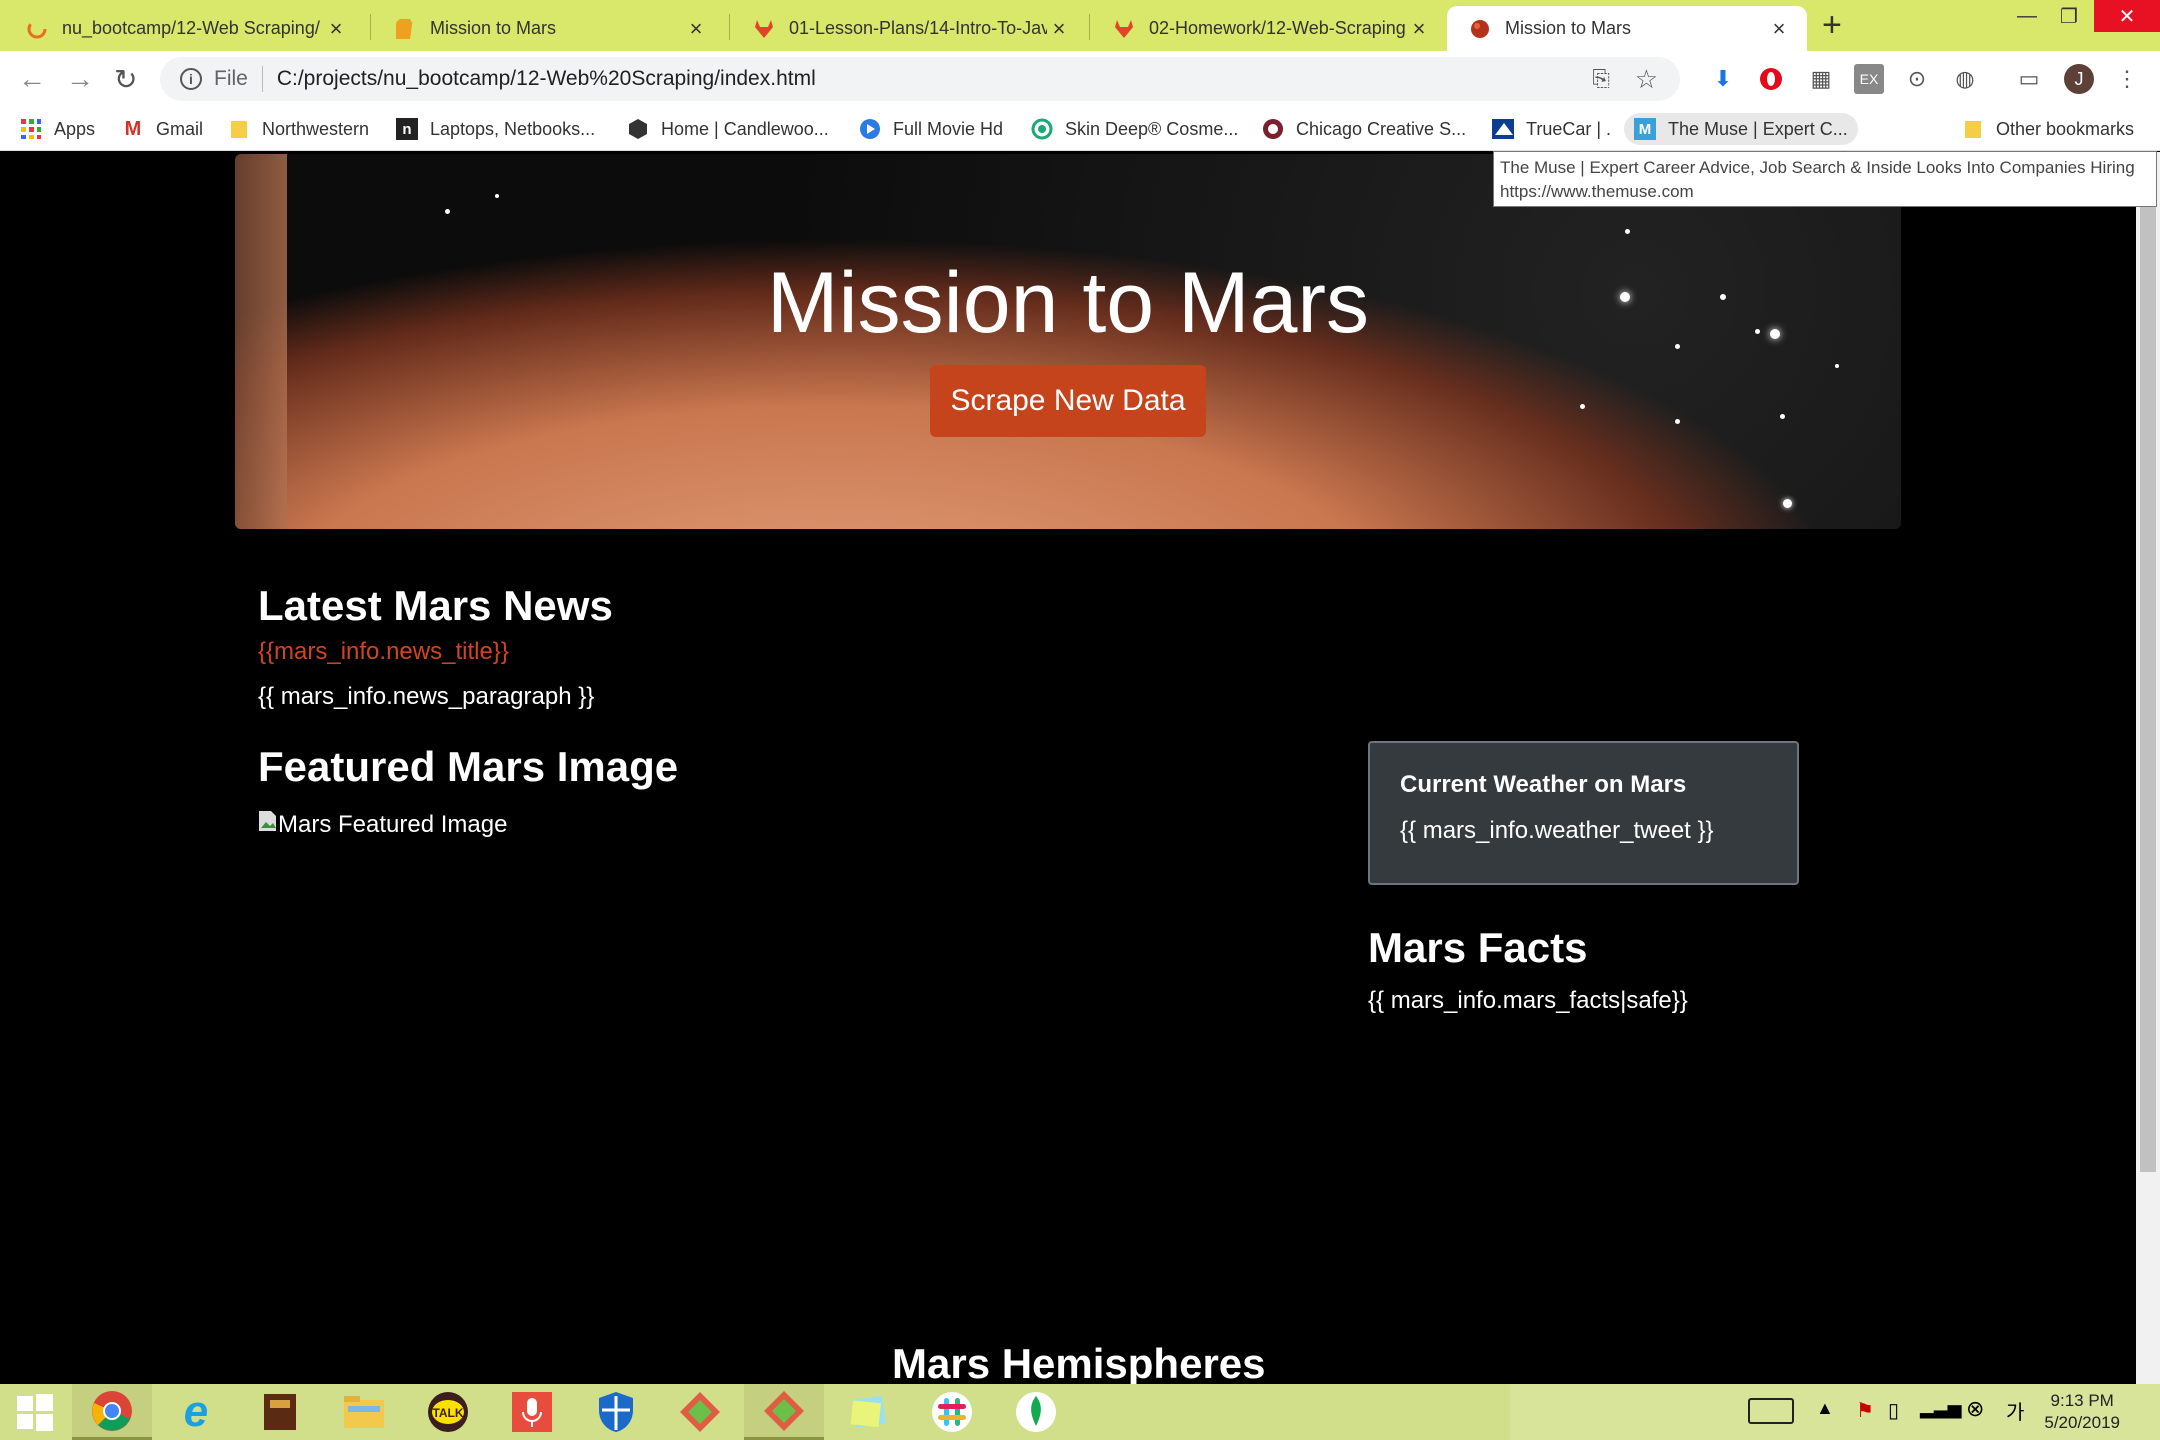 This screenshot has height=1440, width=2160. What do you see at coordinates (2082, 1412) in the screenshot?
I see `system-clock: 9:13 PM 5/20/2019` at bounding box center [2082, 1412].